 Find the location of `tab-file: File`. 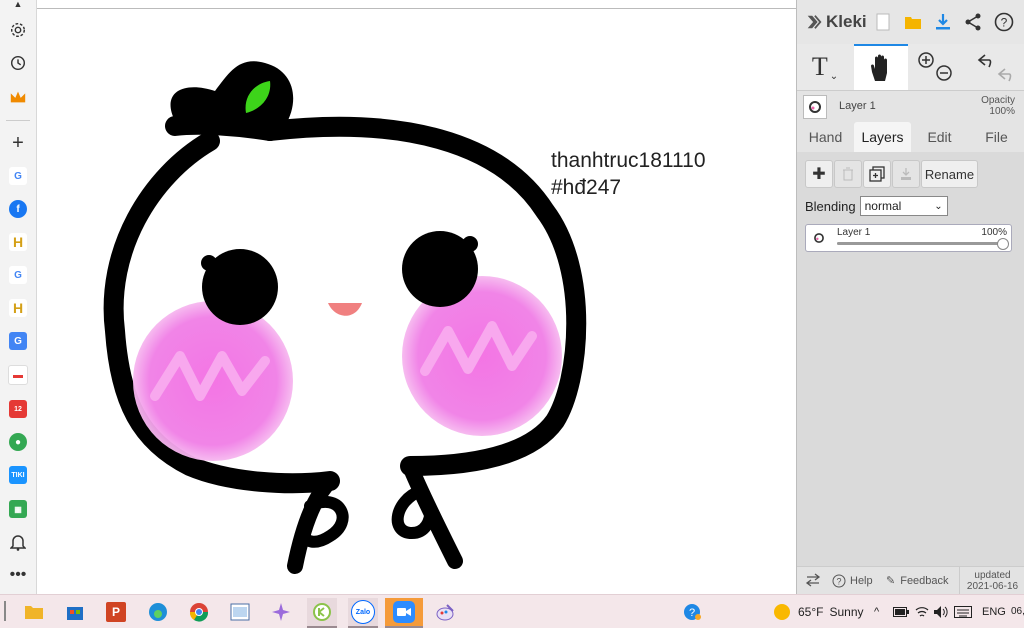

tab-file: File is located at coordinates (996, 137).